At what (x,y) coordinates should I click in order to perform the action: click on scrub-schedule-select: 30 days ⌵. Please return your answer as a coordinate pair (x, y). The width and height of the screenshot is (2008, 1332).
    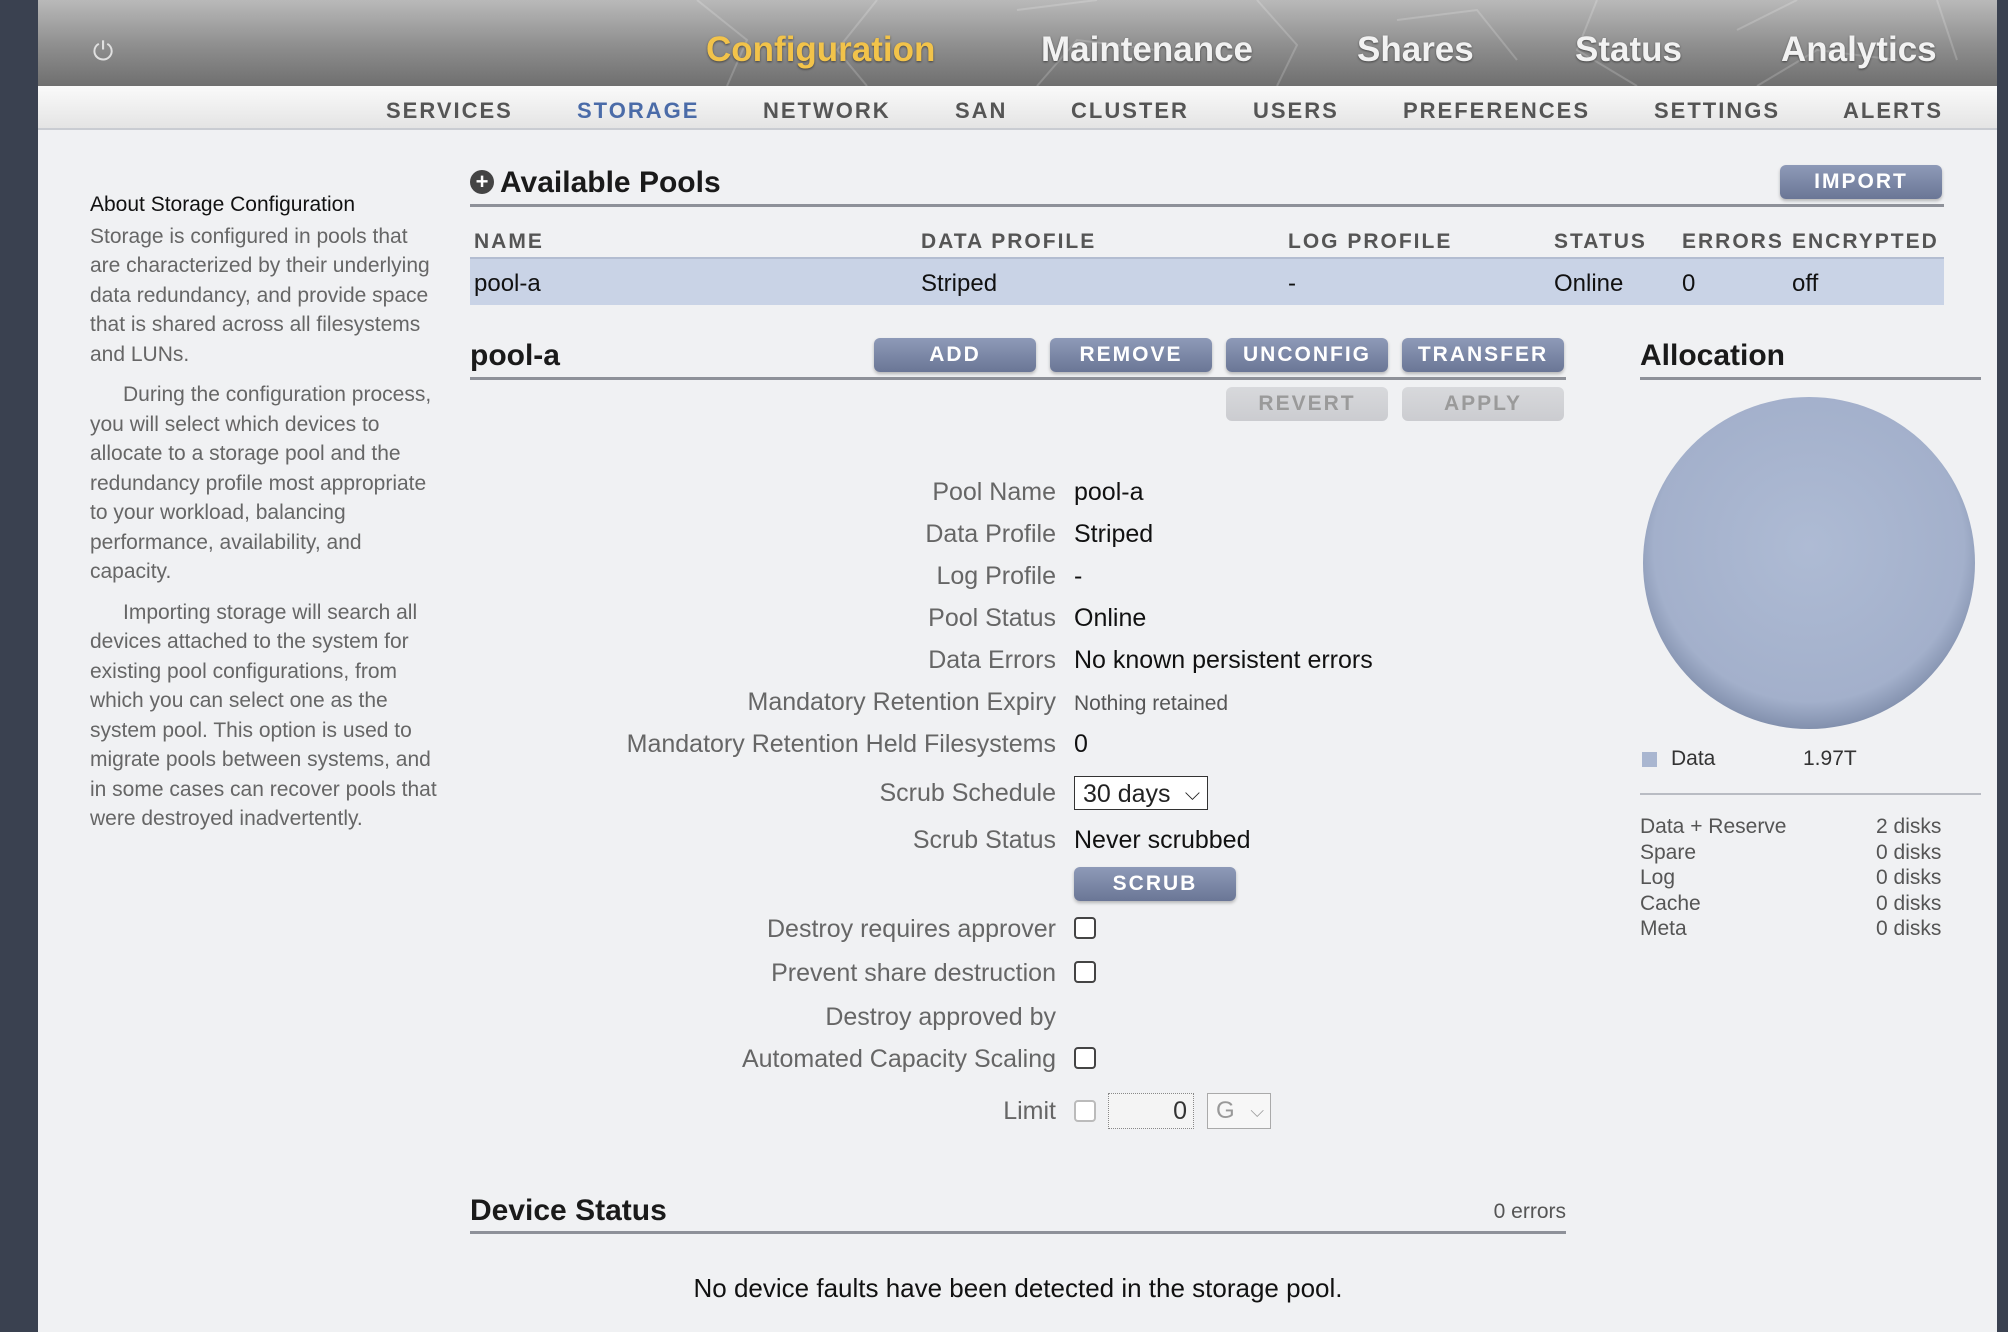
    Looking at the image, I should click on (1141, 793).